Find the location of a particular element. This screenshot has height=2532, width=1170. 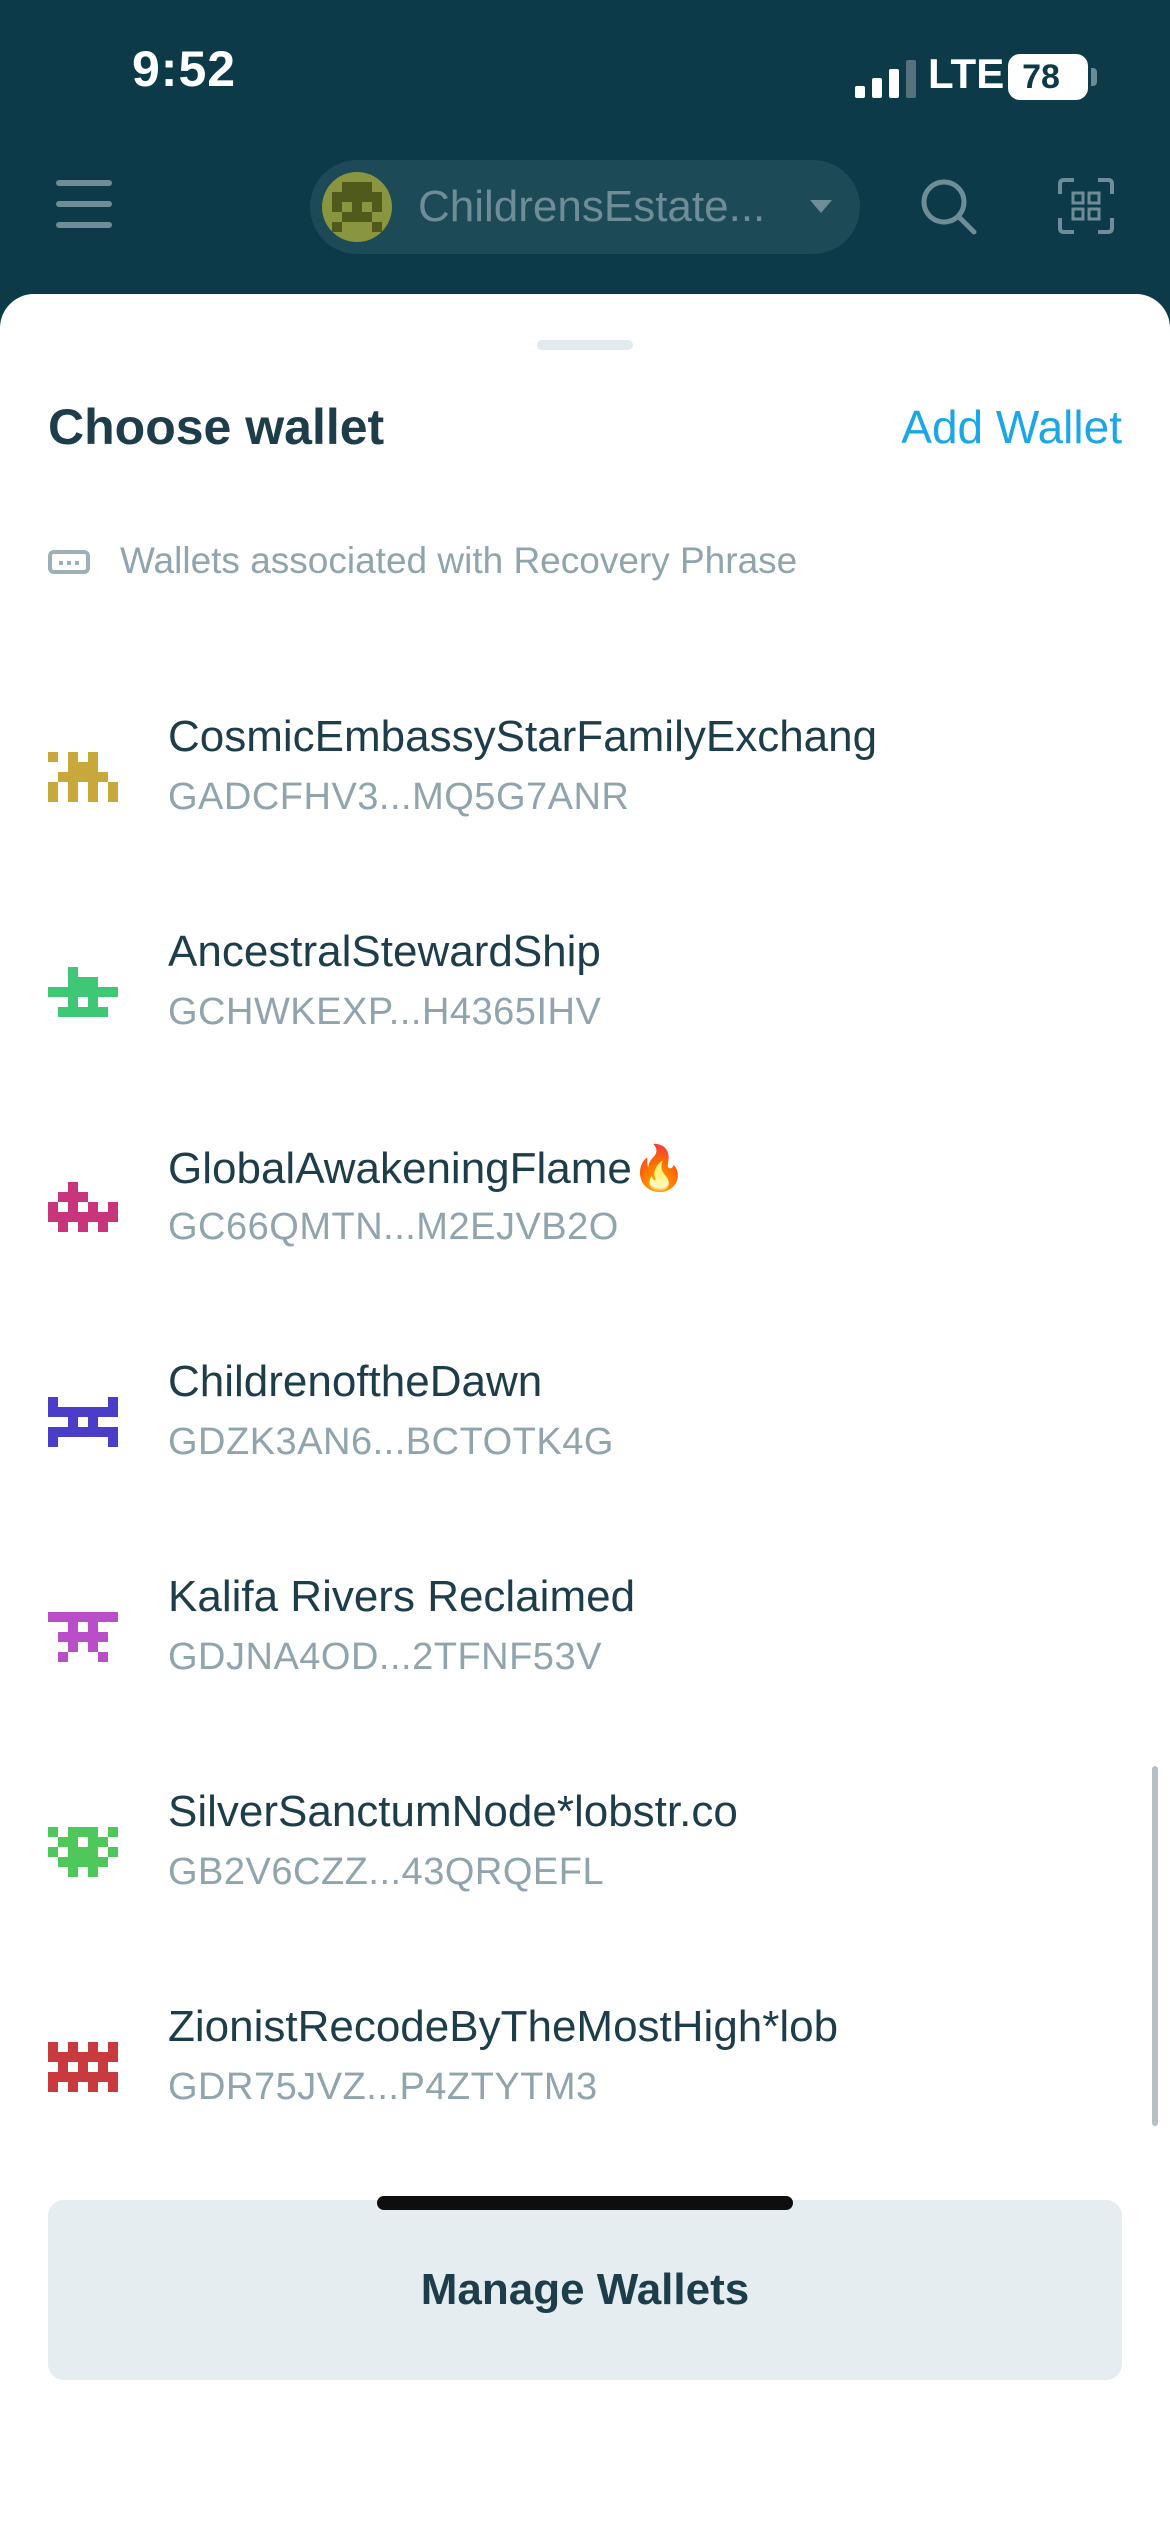

qr-scan-icon is located at coordinates (1086, 206).